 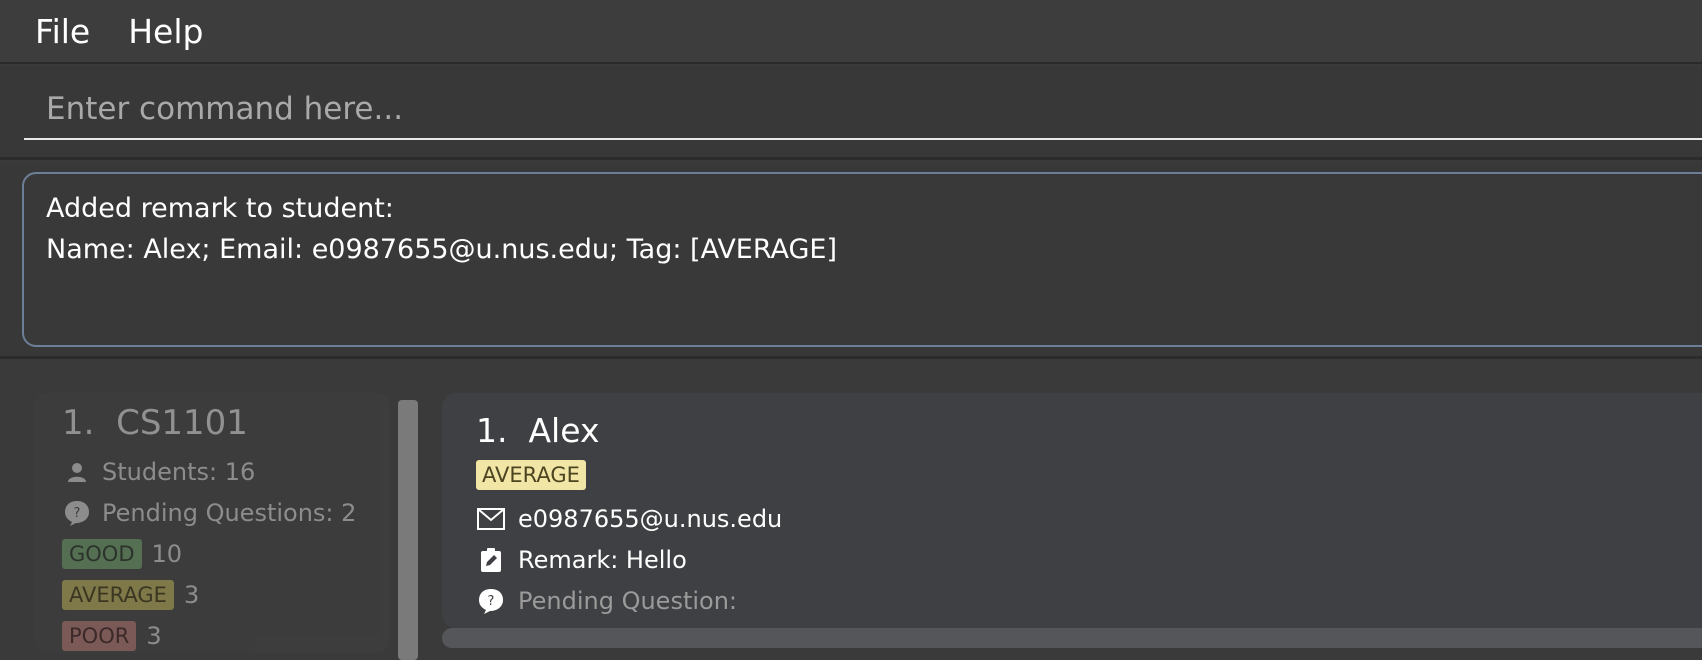 I want to click on tag-poor: POOR, so click(x=99, y=635).